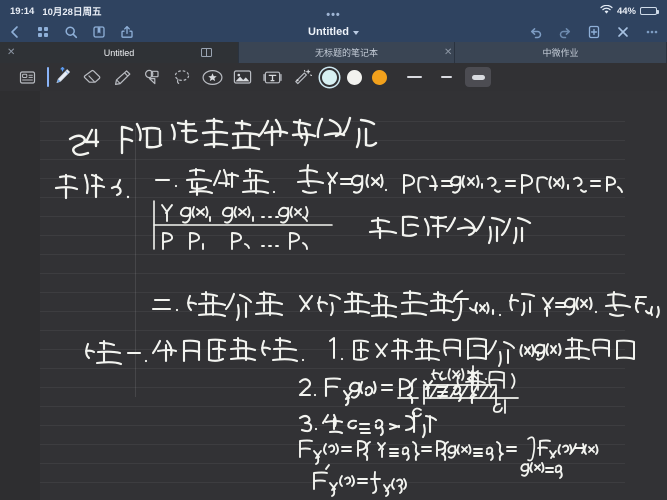 The height and width of the screenshot is (500, 667). I want to click on tab-bar: ✕ Untitled 无标题的笔记本 ✕ 中微作业, so click(333, 52).